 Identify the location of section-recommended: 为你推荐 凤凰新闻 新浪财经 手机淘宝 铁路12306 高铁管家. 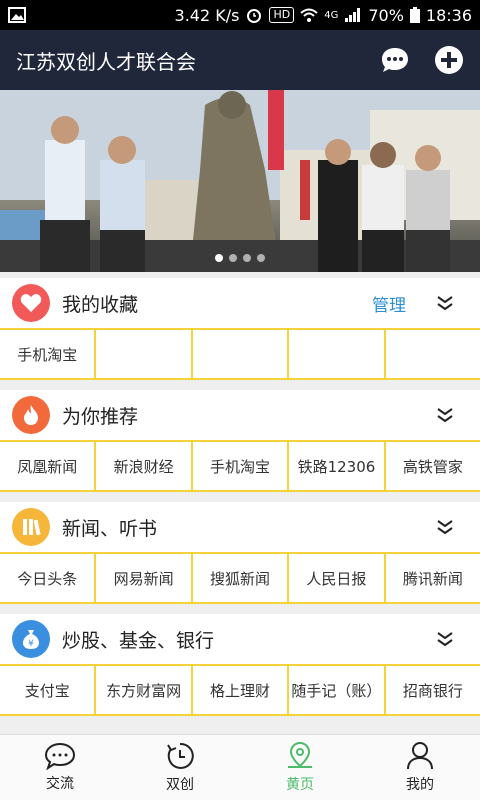
(240, 441).